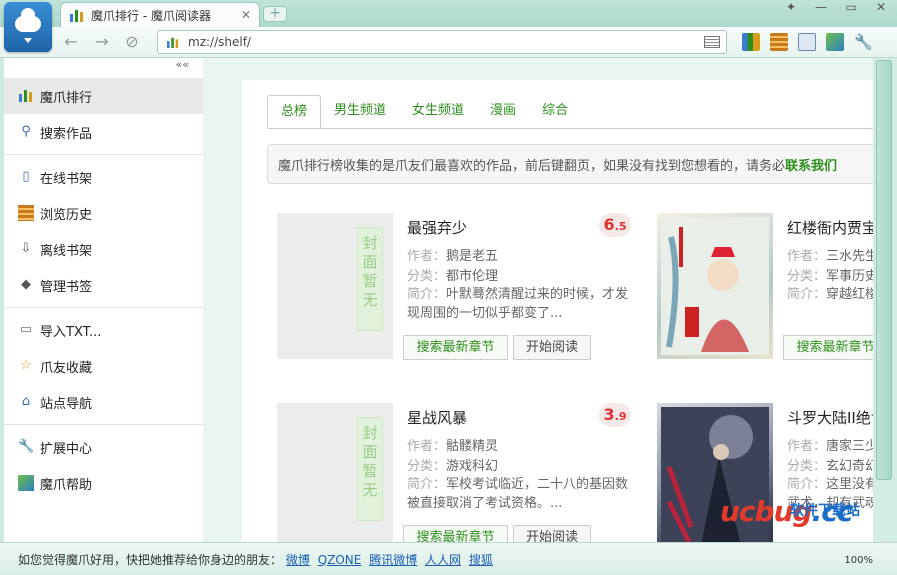 The height and width of the screenshot is (575, 897). Describe the element at coordinates (132, 42) in the screenshot. I see `stop-button: ⊘` at that location.